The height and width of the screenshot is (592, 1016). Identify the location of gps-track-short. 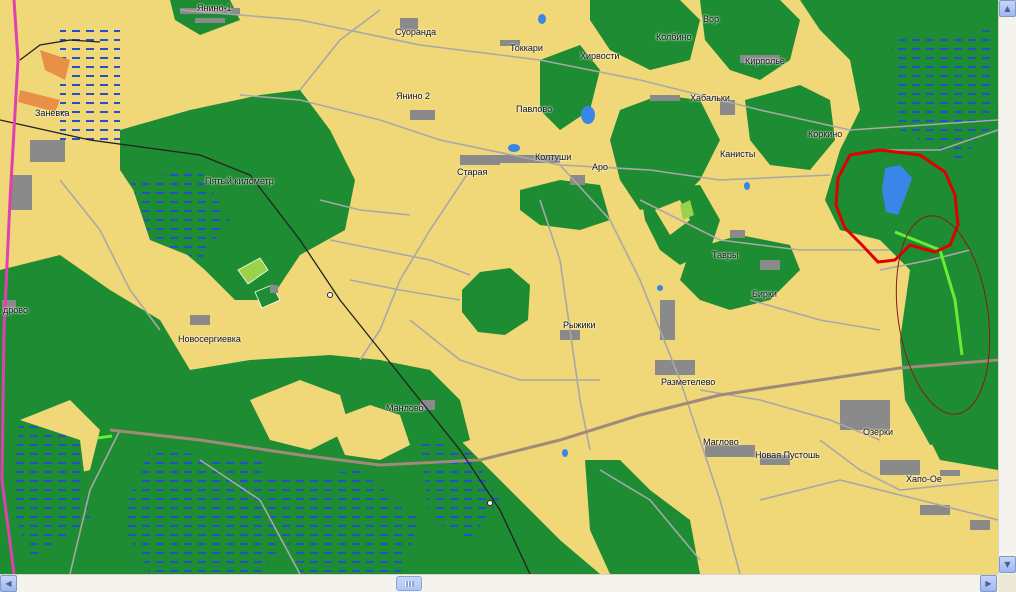
(105, 437).